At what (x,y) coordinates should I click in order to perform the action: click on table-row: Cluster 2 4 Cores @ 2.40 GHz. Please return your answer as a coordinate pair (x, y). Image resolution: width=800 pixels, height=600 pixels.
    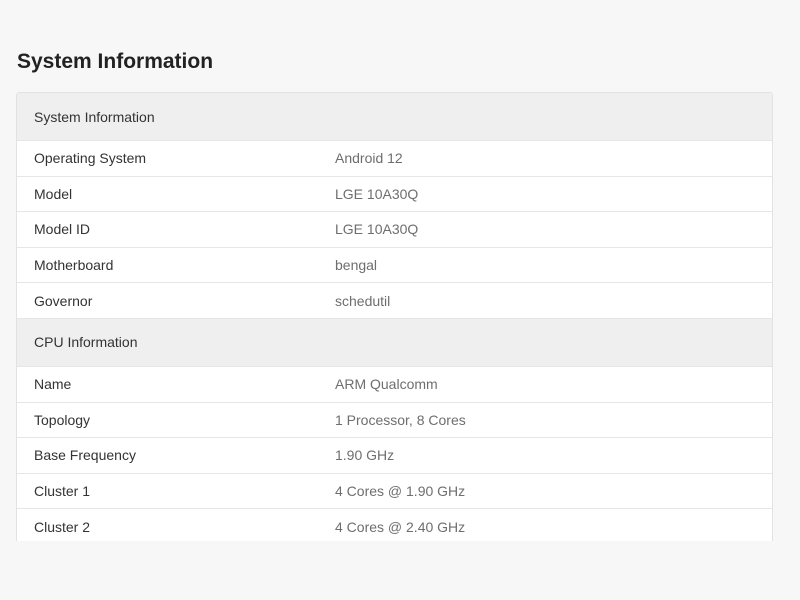
    Looking at the image, I should click on (394, 525).